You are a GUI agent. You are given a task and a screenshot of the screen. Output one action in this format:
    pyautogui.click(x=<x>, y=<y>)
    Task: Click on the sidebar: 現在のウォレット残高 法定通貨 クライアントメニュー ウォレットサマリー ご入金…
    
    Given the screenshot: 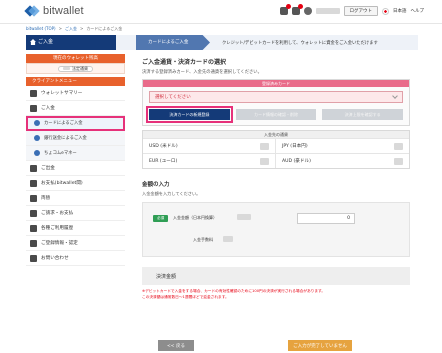 What is the action you would take?
    pyautogui.click(x=75, y=160)
    